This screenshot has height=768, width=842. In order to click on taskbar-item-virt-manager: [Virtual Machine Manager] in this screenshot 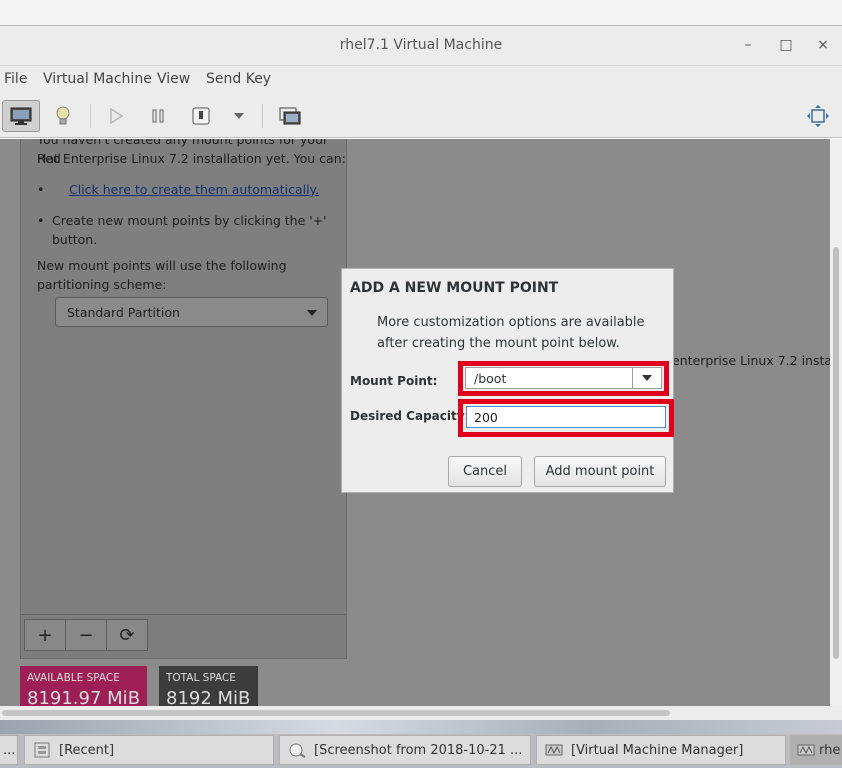, I will do `click(661, 750)`.